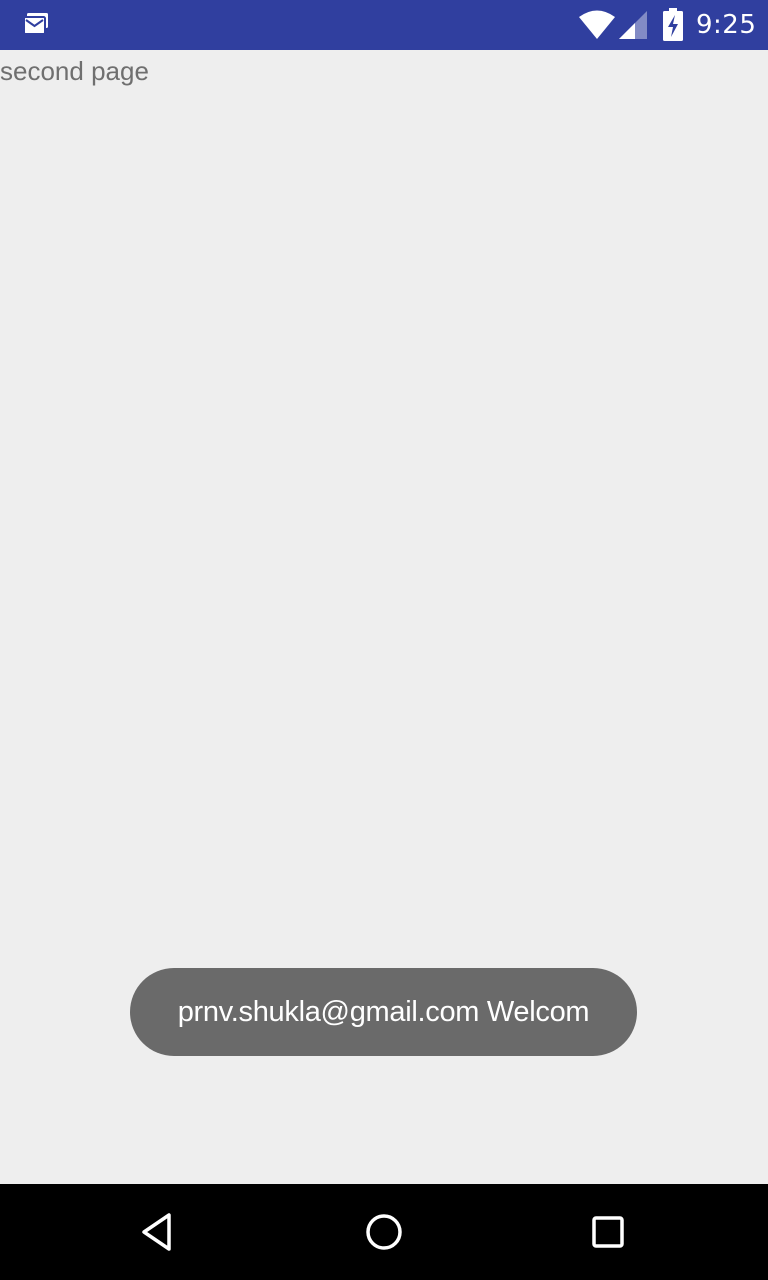  I want to click on navigation-bar, so click(384, 1232).